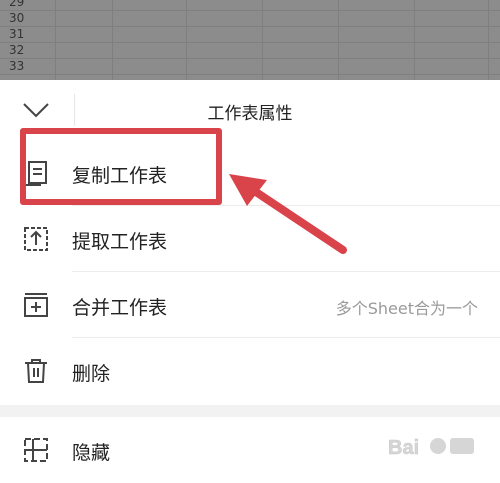  What do you see at coordinates (36, 450) in the screenshot?
I see `hide-icon` at bounding box center [36, 450].